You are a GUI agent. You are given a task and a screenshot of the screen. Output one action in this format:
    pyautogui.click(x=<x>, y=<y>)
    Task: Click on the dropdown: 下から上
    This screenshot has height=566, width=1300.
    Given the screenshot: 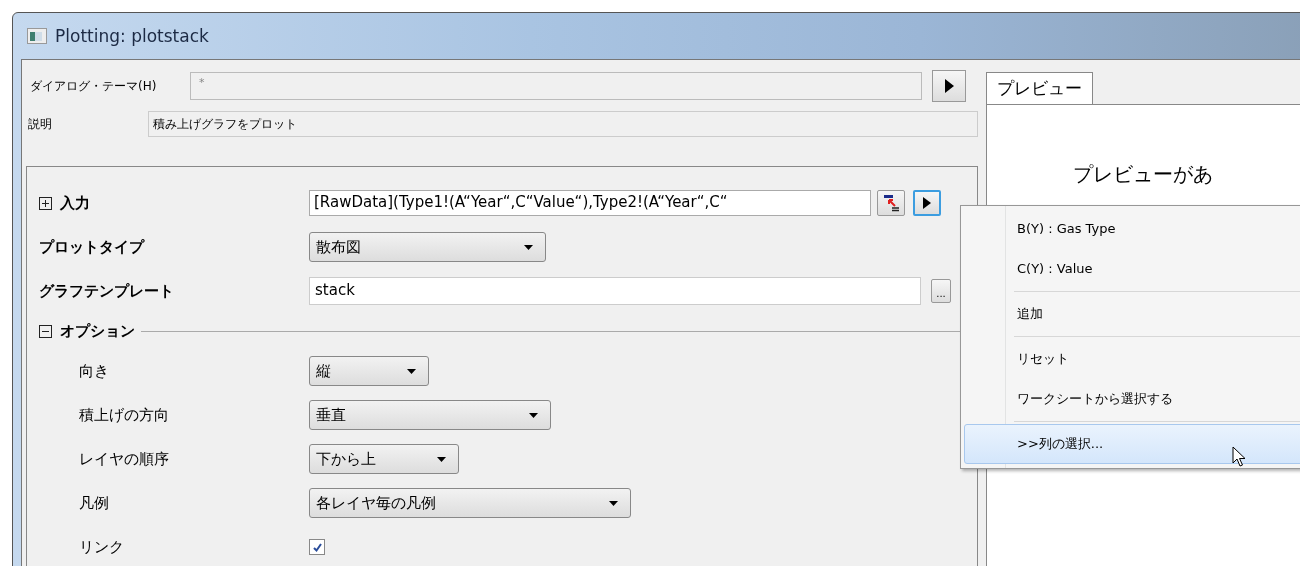 What is the action you would take?
    pyautogui.click(x=384, y=459)
    